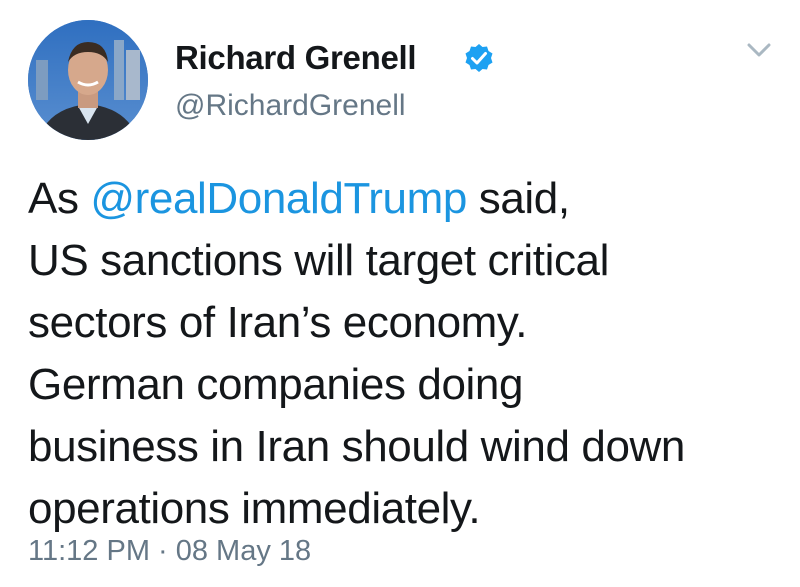 The height and width of the screenshot is (587, 800). I want to click on tweet-line: operations immediately., so click(254, 508).